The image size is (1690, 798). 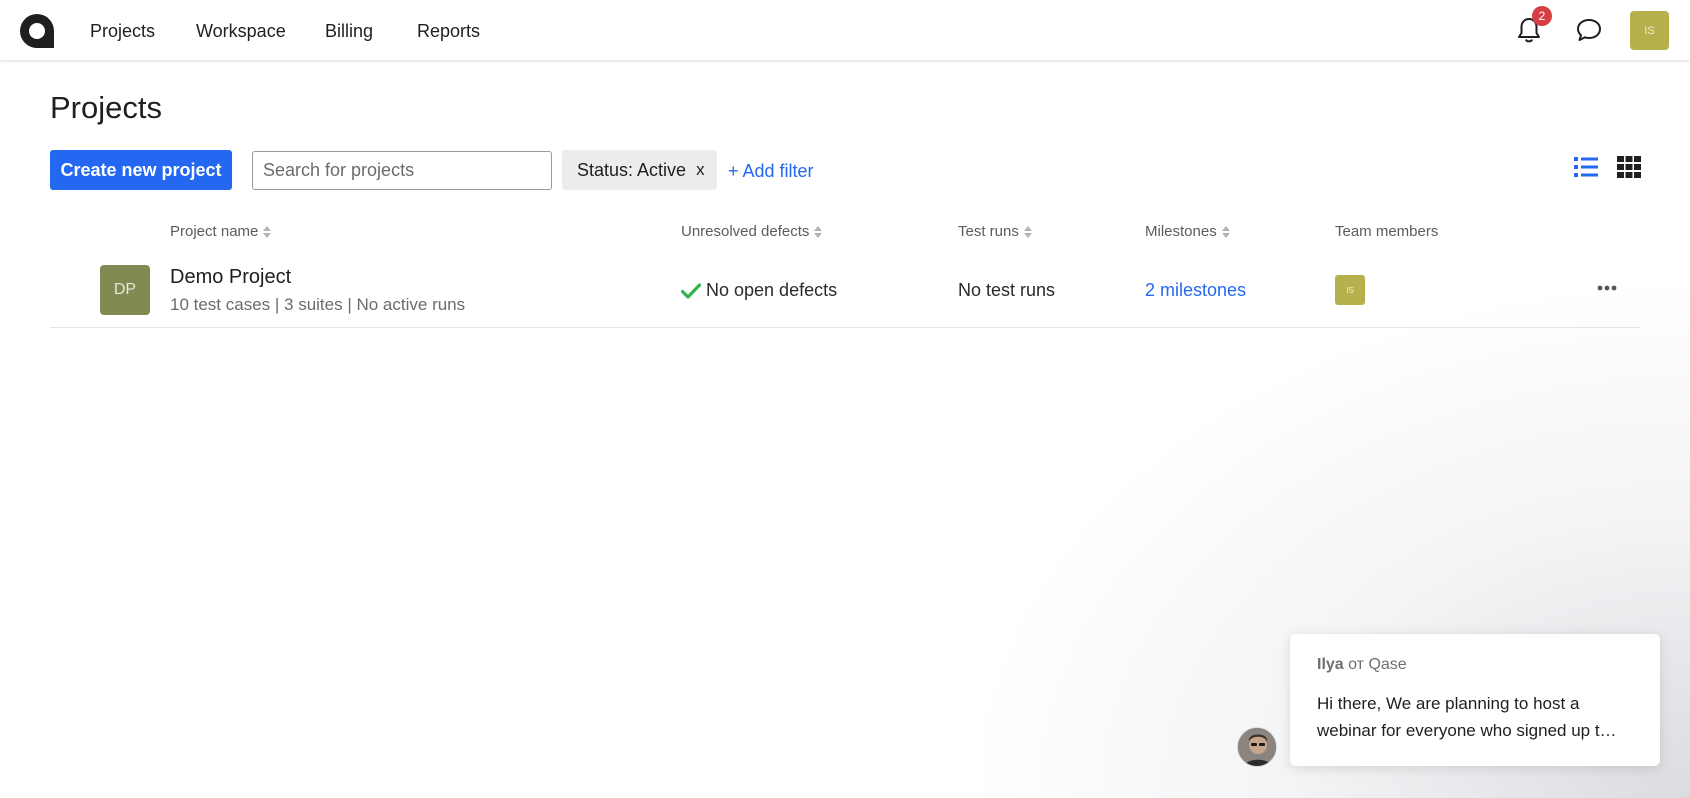 What do you see at coordinates (632, 169) in the screenshot?
I see `filter-chip-label: Status: Active` at bounding box center [632, 169].